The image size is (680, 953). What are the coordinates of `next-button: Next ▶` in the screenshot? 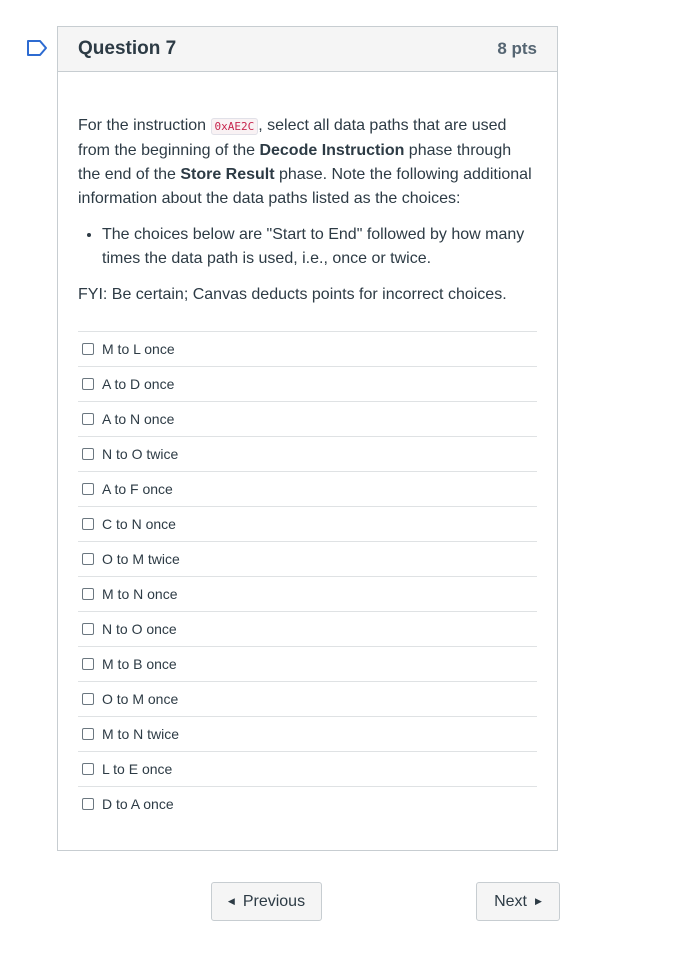 It's located at (518, 901).